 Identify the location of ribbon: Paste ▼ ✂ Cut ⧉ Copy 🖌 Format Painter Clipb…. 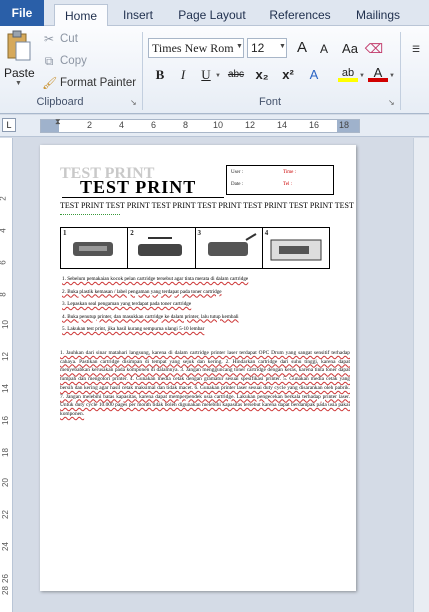
(214, 70).